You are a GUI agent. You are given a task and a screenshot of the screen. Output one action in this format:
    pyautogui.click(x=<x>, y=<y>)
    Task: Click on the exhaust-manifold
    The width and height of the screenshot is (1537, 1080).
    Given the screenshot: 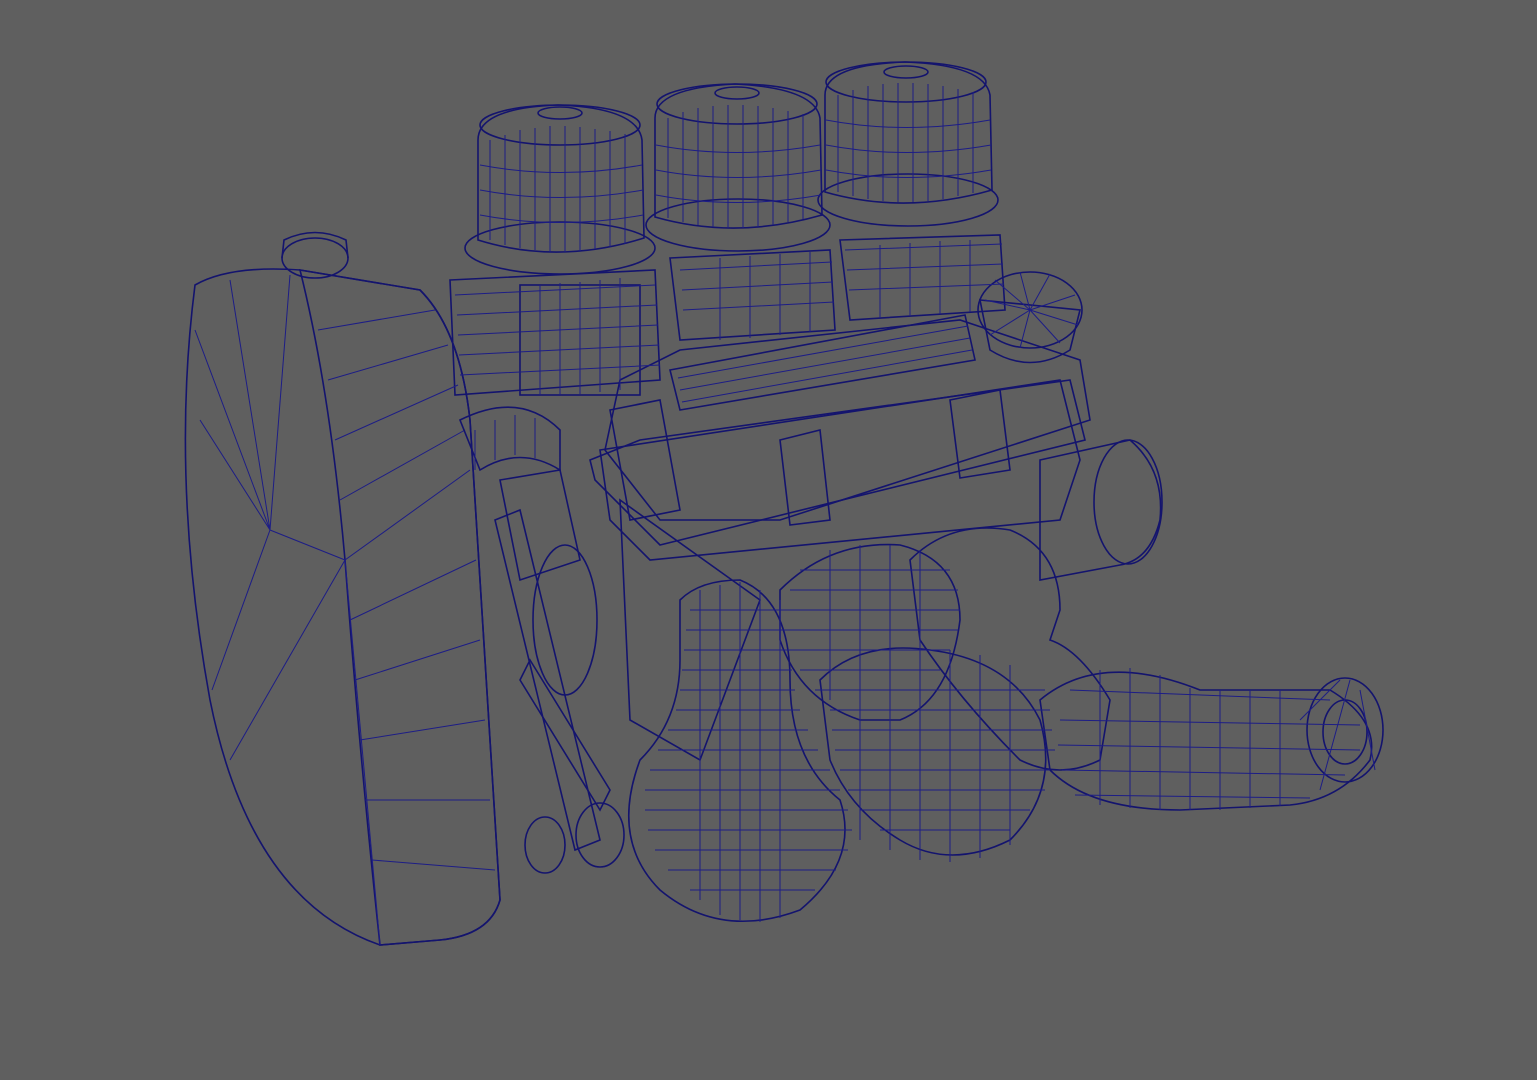 What is the action you would take?
    pyautogui.click(x=869, y=725)
    